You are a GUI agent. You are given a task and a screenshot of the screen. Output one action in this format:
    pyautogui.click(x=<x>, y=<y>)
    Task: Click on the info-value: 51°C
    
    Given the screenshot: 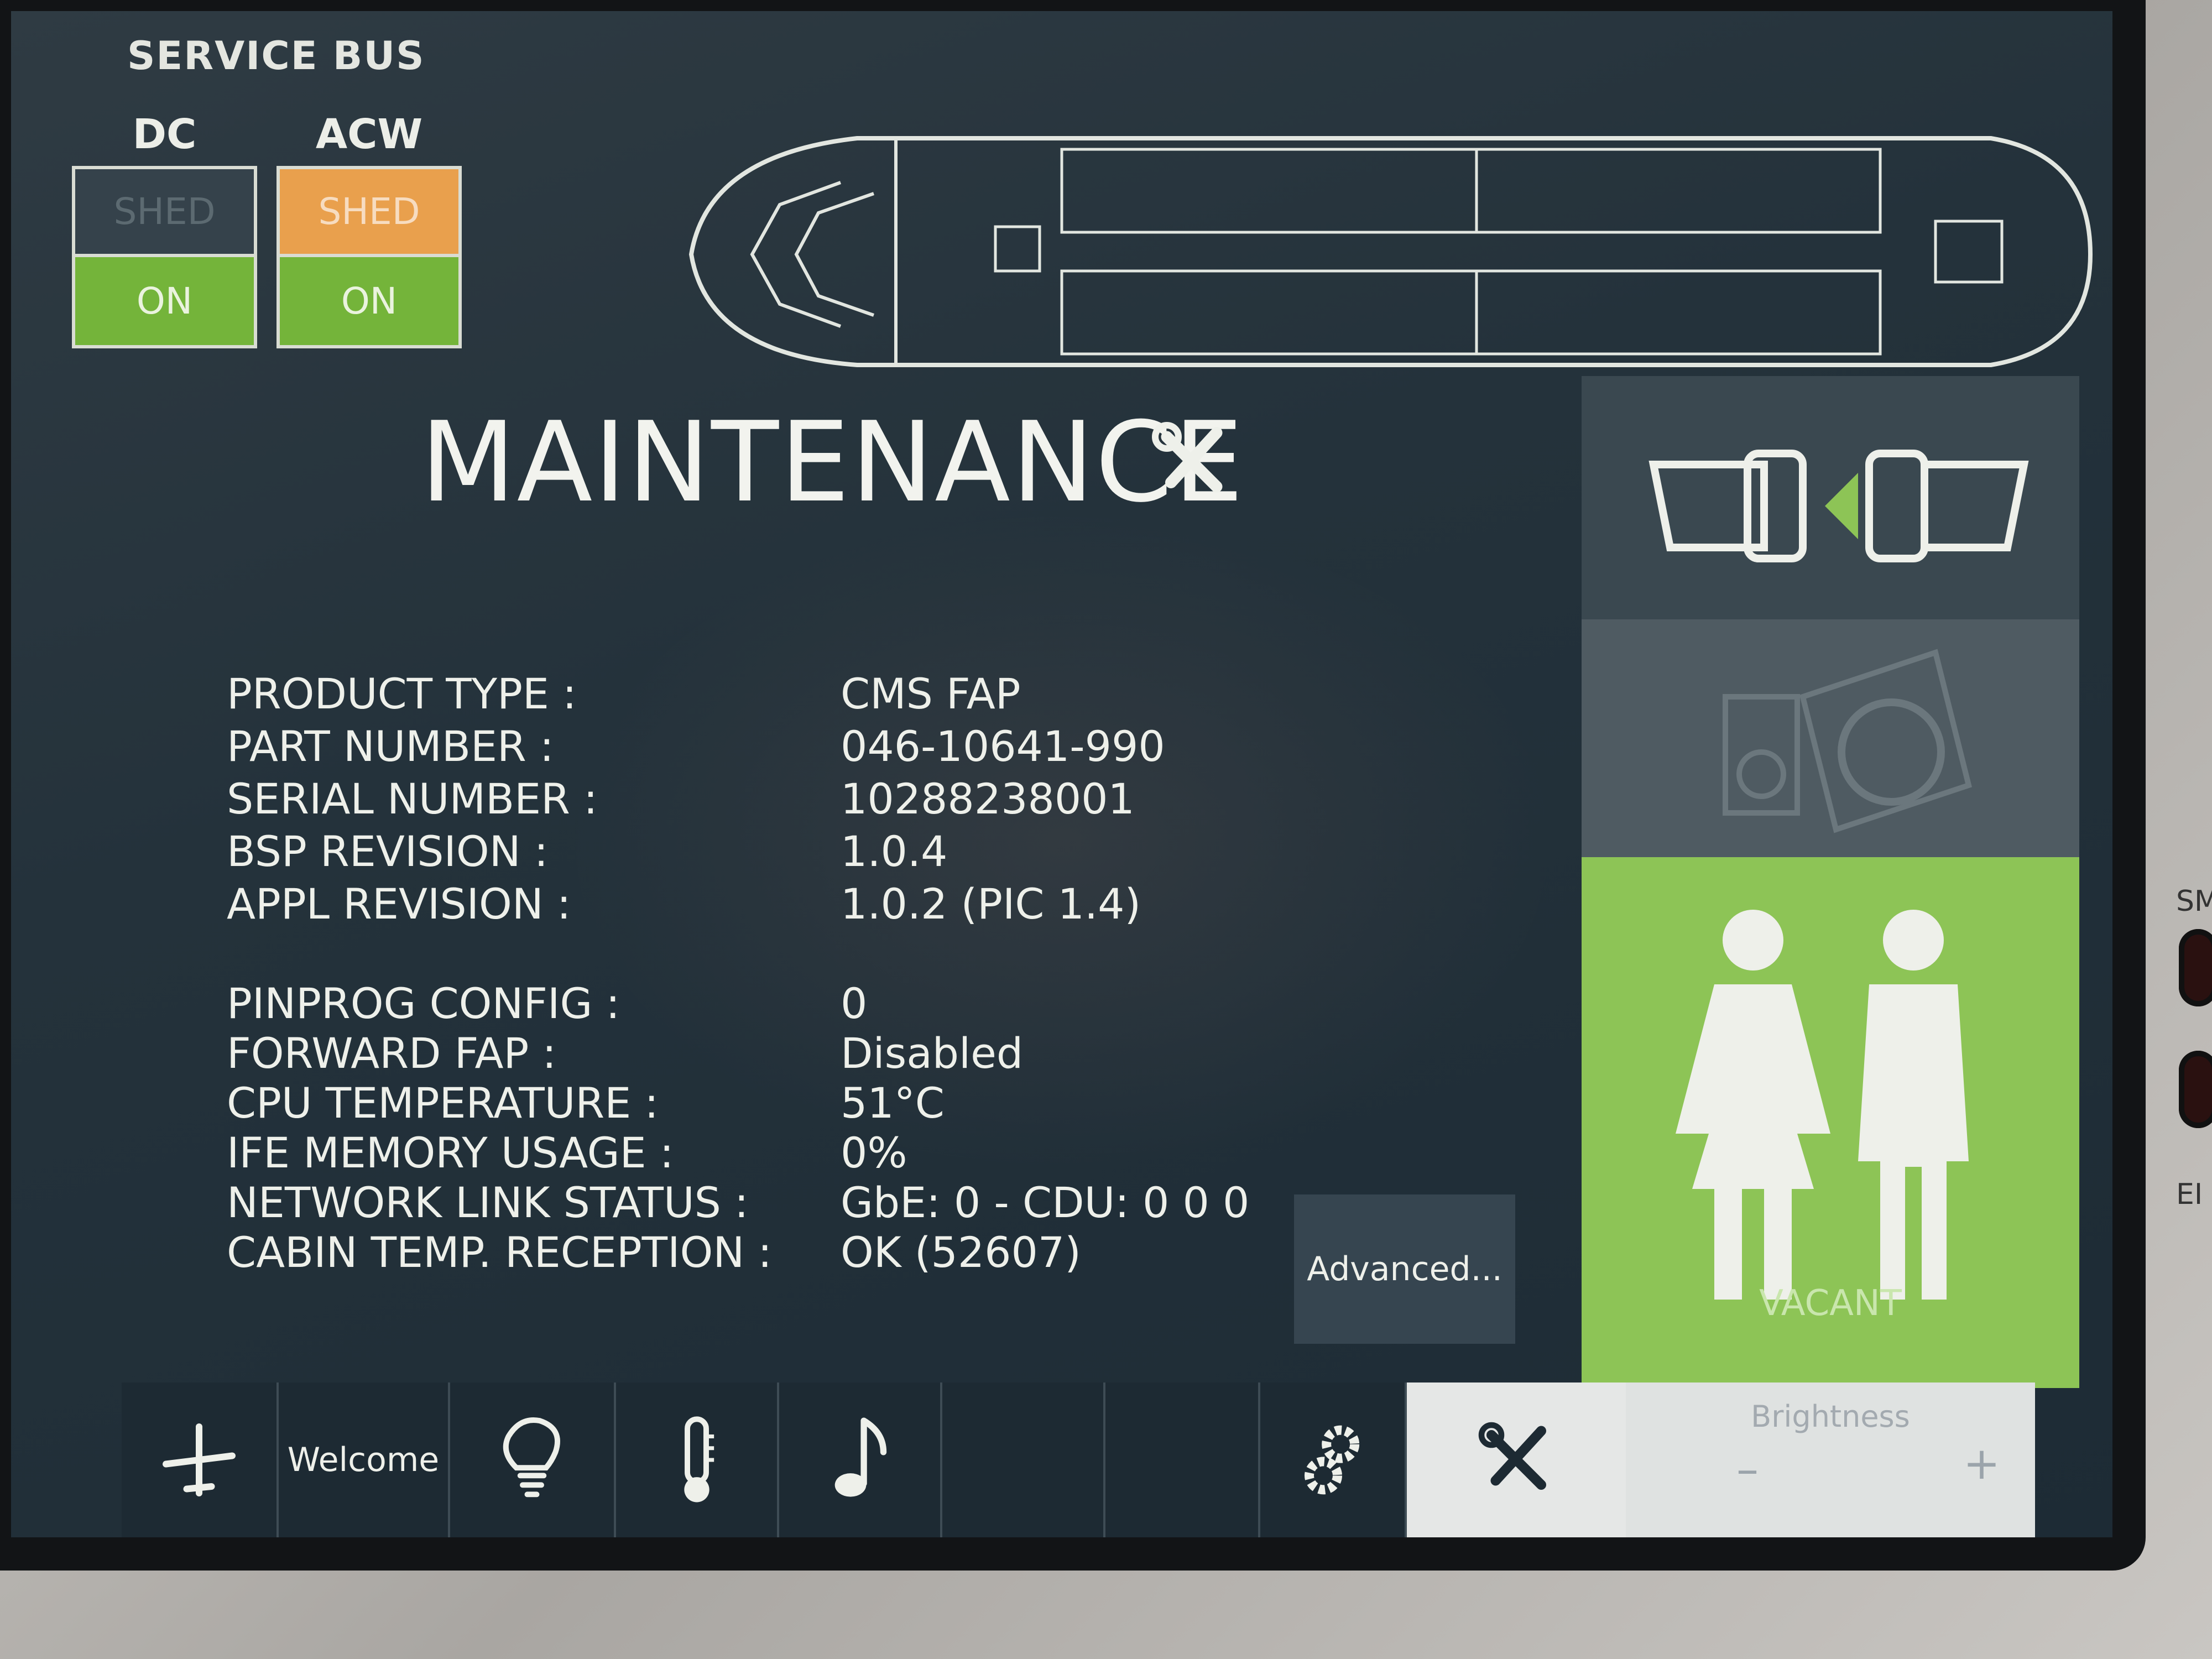 What is the action you would take?
    pyautogui.click(x=893, y=1103)
    